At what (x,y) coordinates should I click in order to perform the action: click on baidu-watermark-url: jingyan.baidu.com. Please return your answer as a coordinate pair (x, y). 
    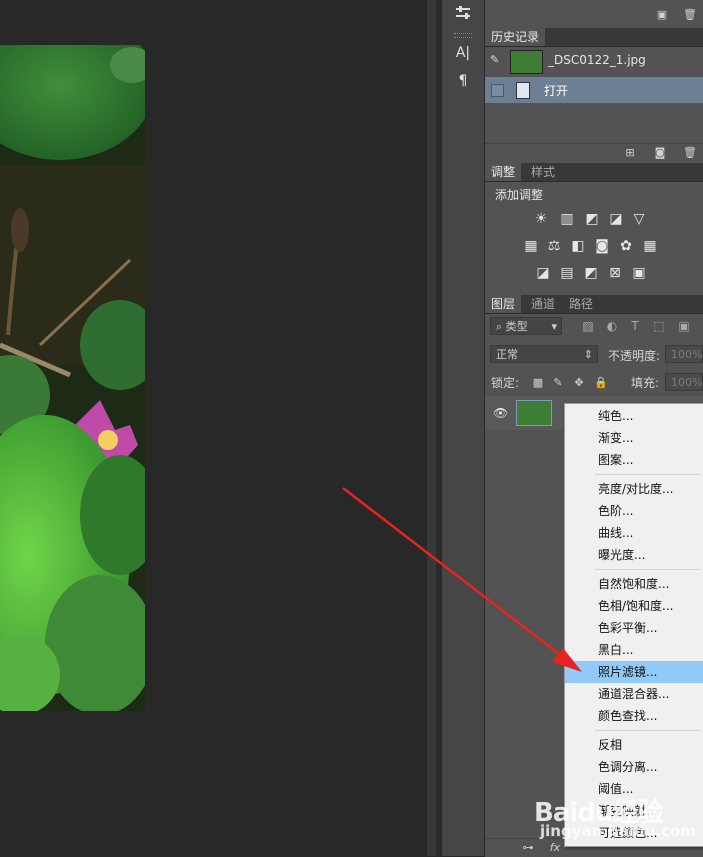
    Looking at the image, I should click on (618, 831).